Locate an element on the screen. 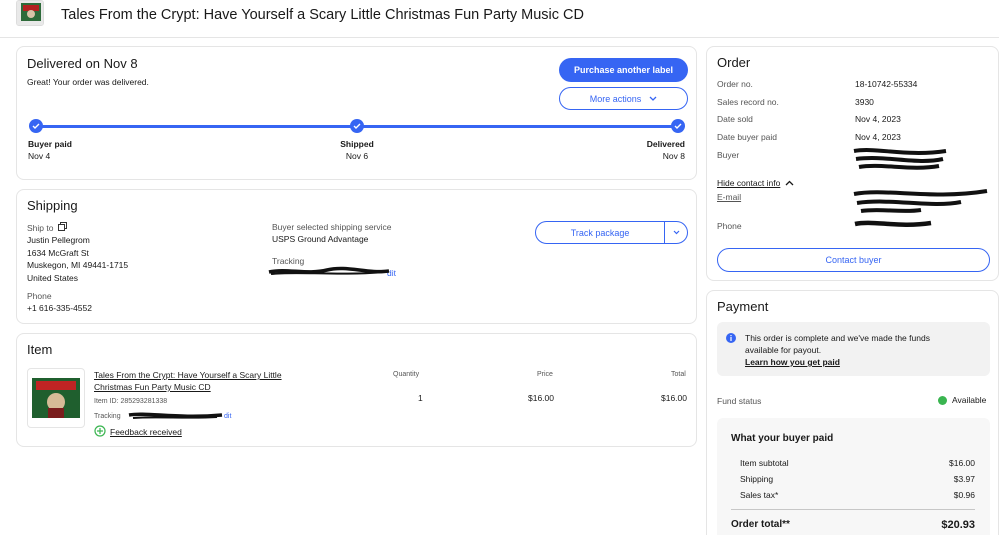 The height and width of the screenshot is (535, 999). email-label: E-mail is located at coordinates (729, 197).